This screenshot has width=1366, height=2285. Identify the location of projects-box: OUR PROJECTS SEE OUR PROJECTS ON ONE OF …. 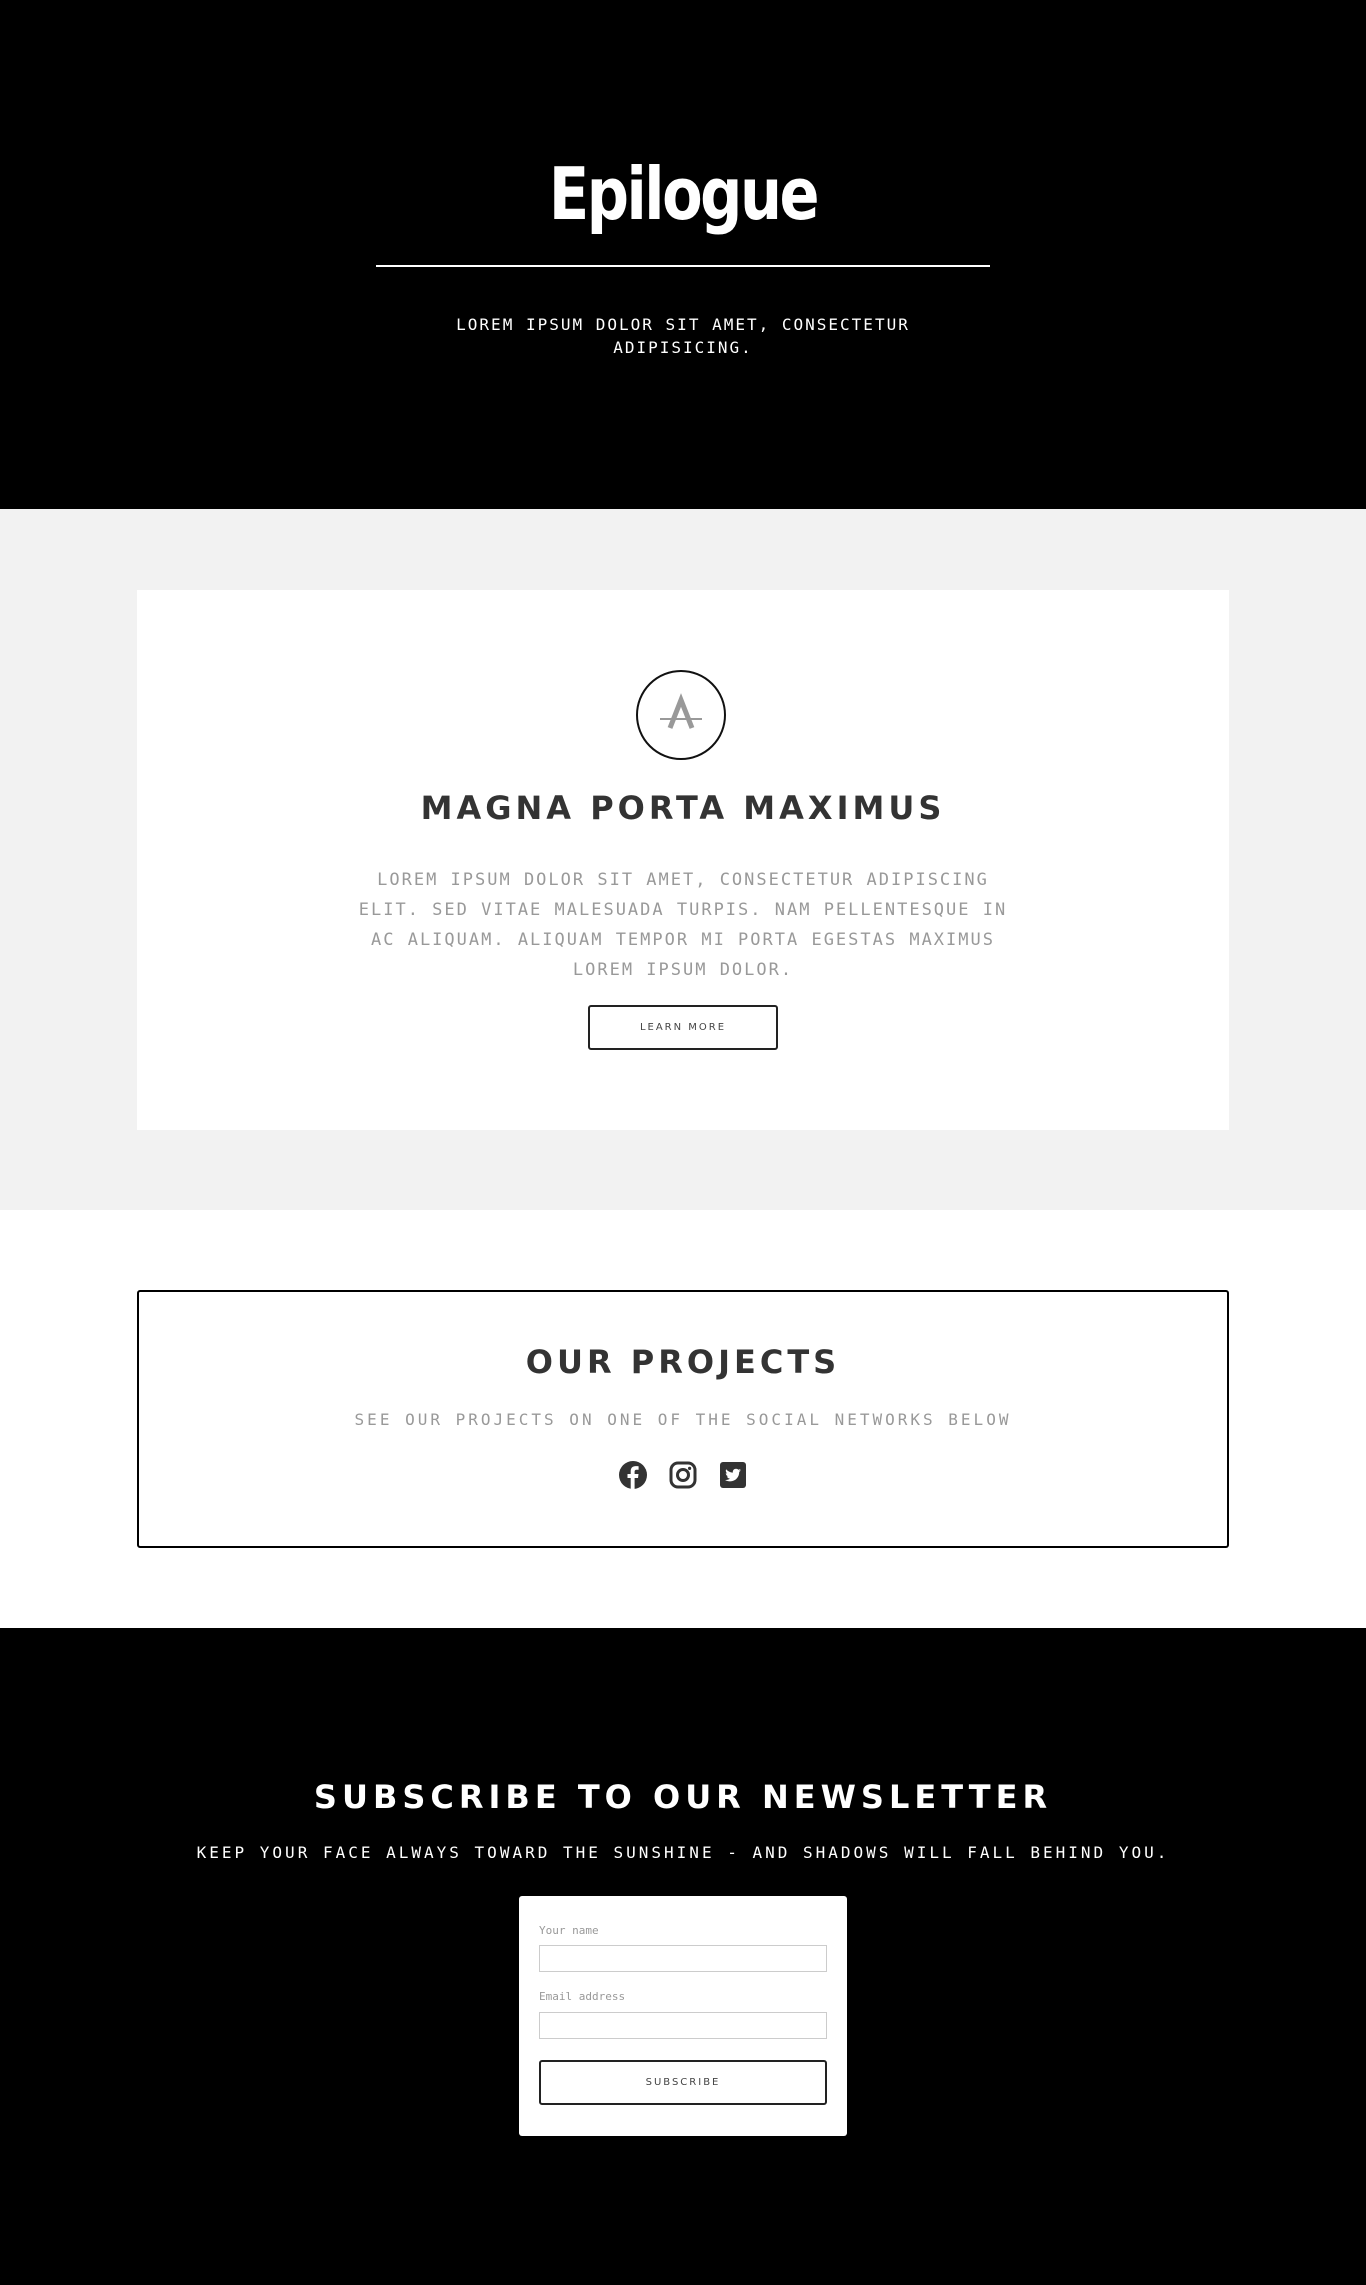
(683, 1419).